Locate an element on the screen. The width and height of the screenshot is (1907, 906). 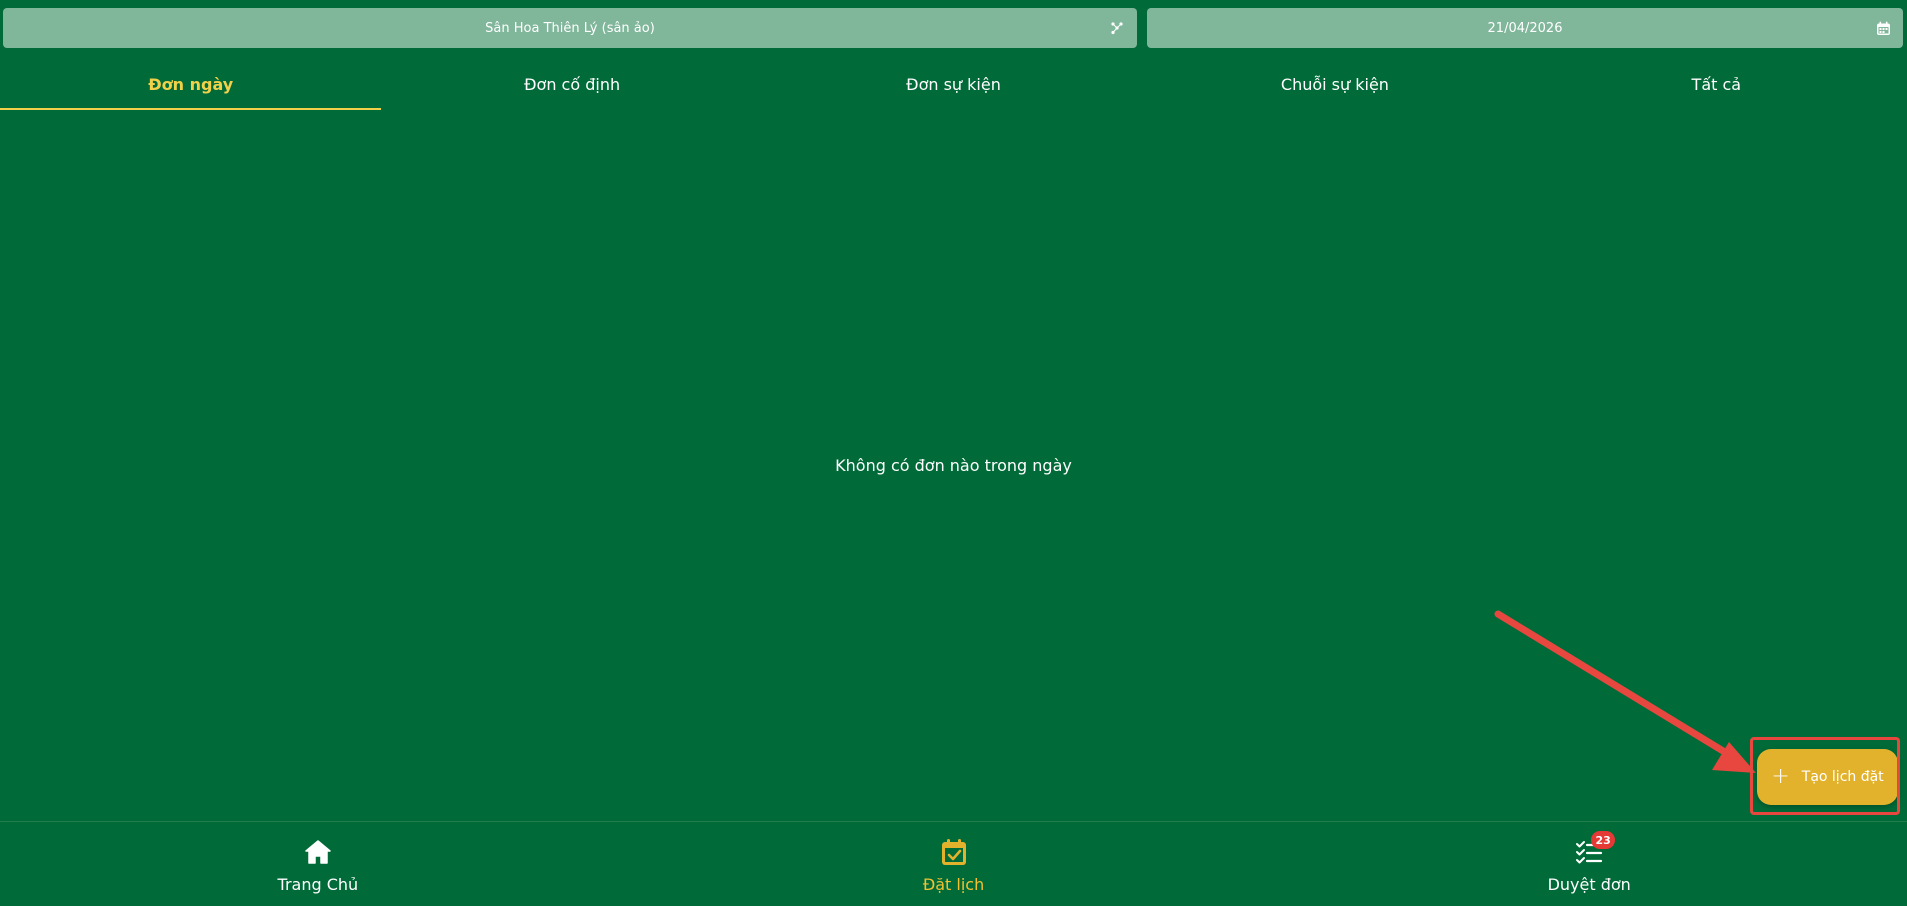
nav-item-home: Trang Chủ is located at coordinates (318, 864).